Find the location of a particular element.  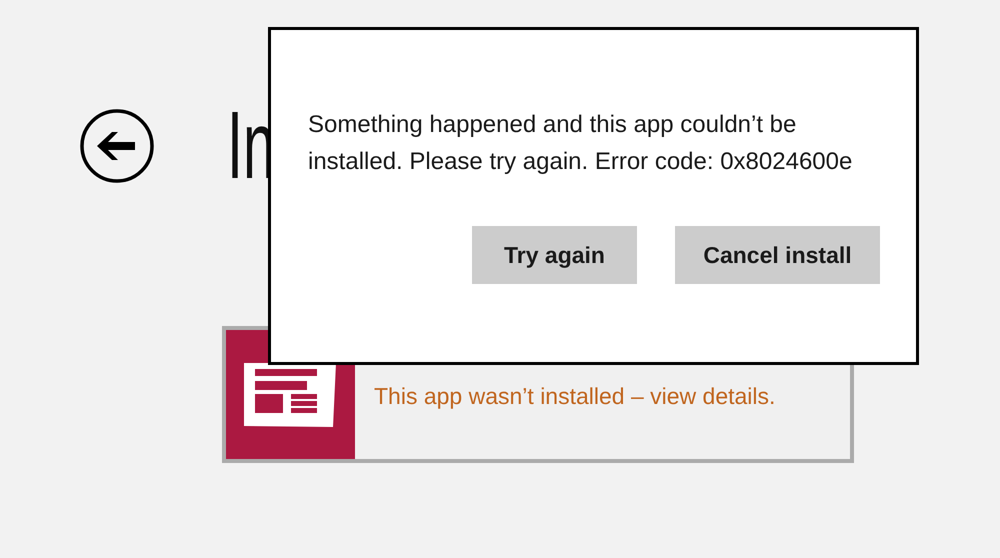

install-error-message: This app wasn’t installed – view details. is located at coordinates (574, 396).